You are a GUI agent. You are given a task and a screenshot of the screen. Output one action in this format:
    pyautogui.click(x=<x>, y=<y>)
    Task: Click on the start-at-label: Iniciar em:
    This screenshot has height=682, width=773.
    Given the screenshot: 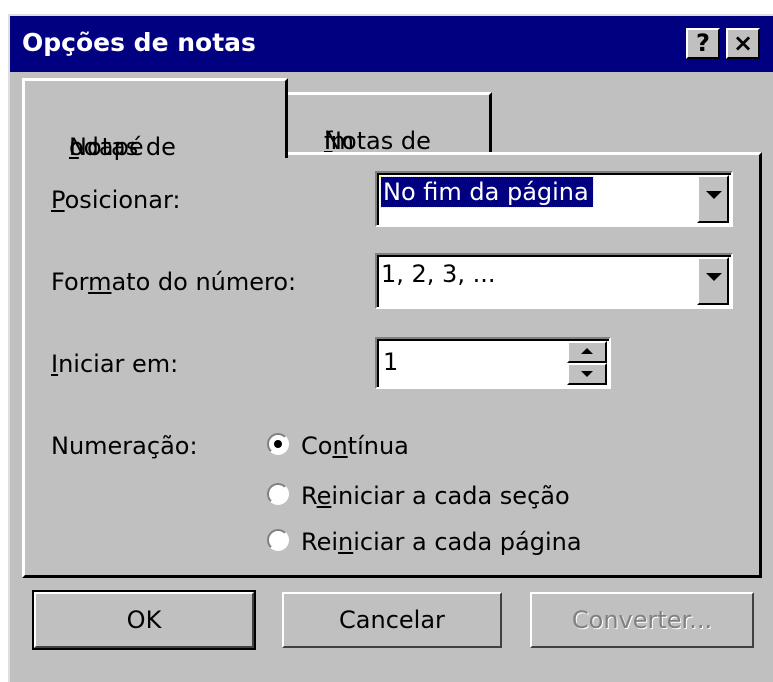 What is the action you would take?
    pyautogui.click(x=115, y=364)
    